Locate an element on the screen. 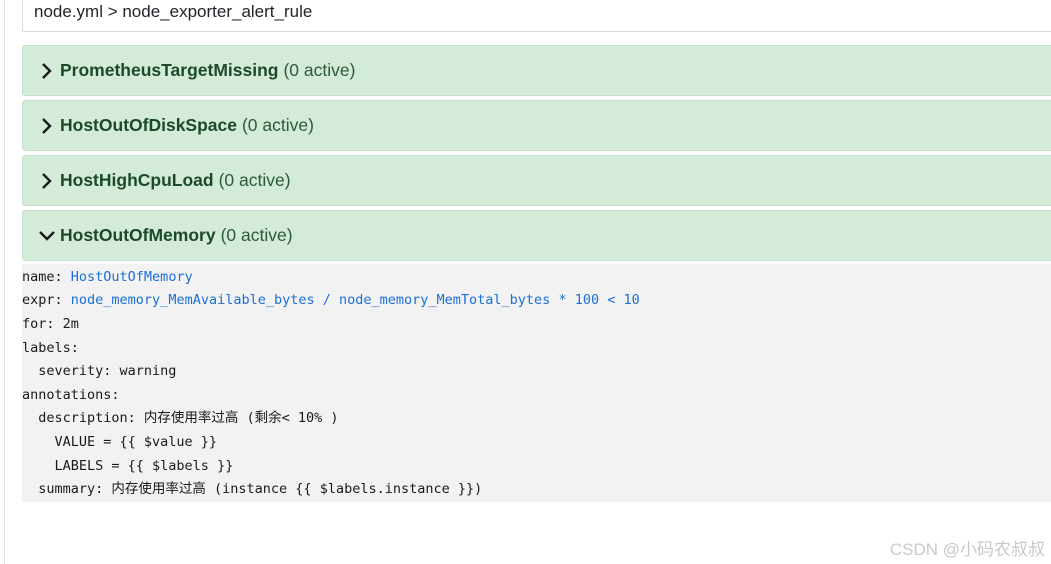 The height and width of the screenshot is (564, 1051). yaml-labels-var-line: LABELS = {{ $labels }} is located at coordinates (128, 466).